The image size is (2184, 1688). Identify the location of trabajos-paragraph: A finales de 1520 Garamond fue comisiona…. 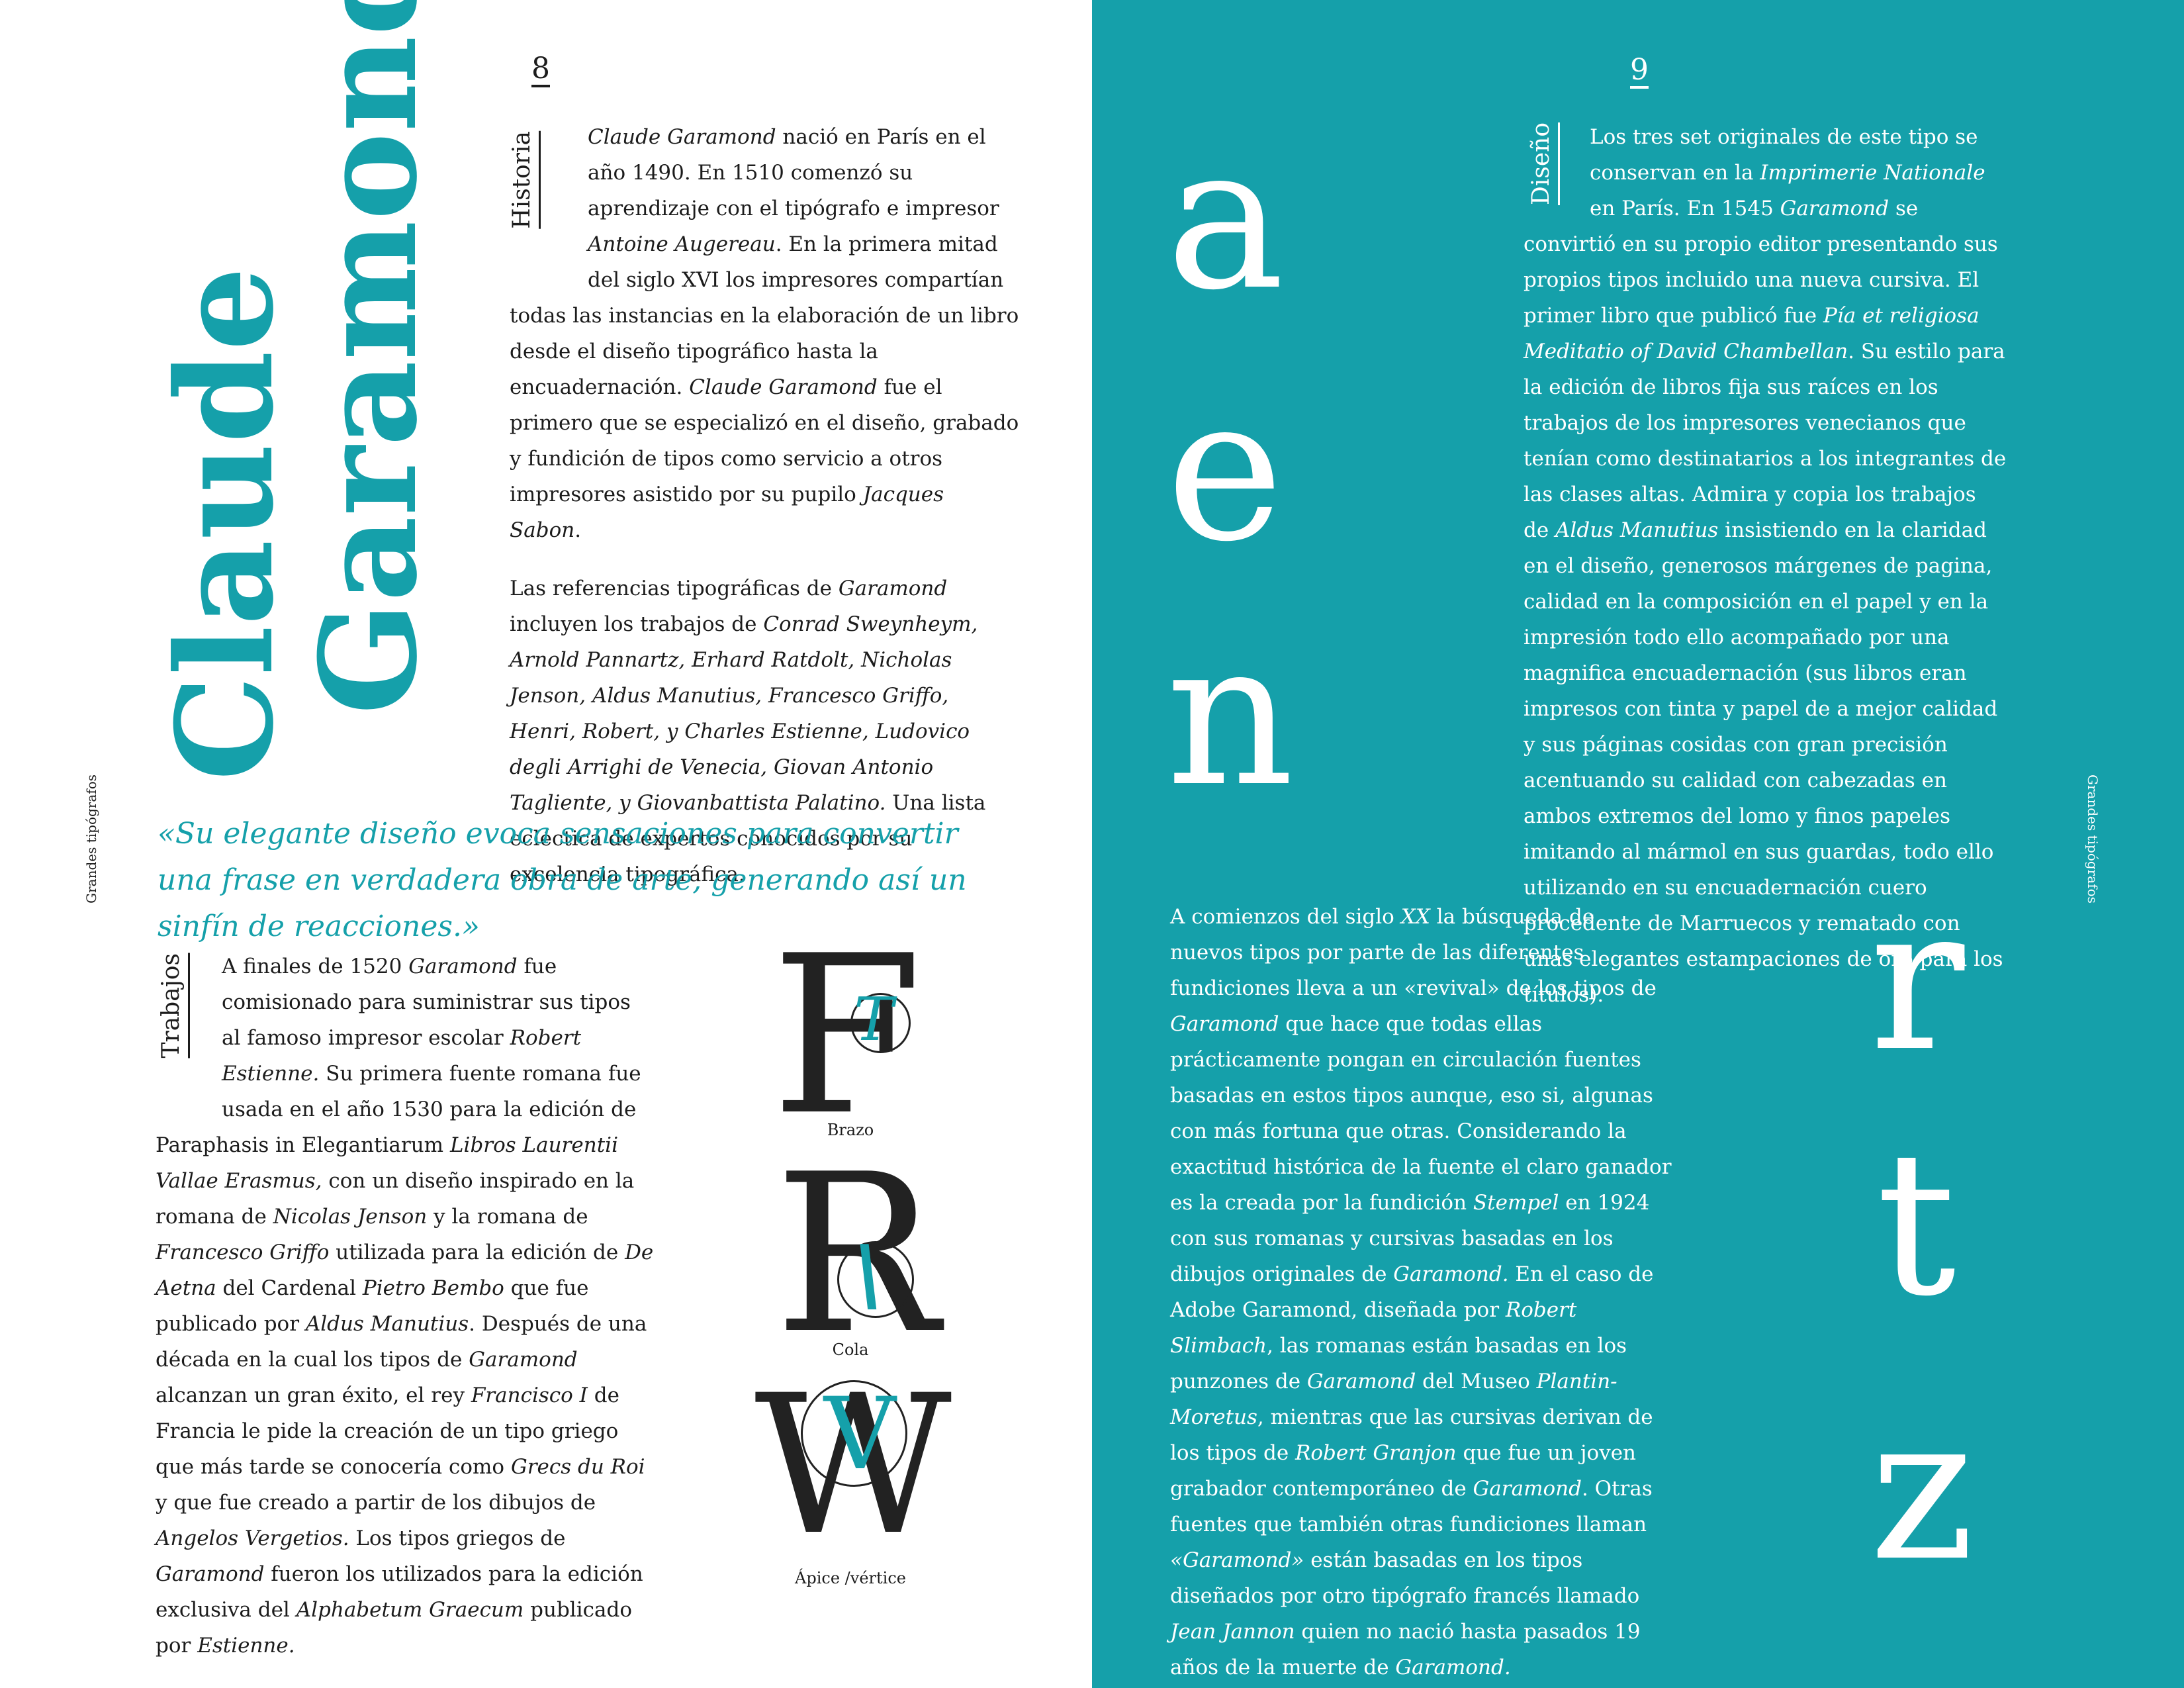
(405, 1306).